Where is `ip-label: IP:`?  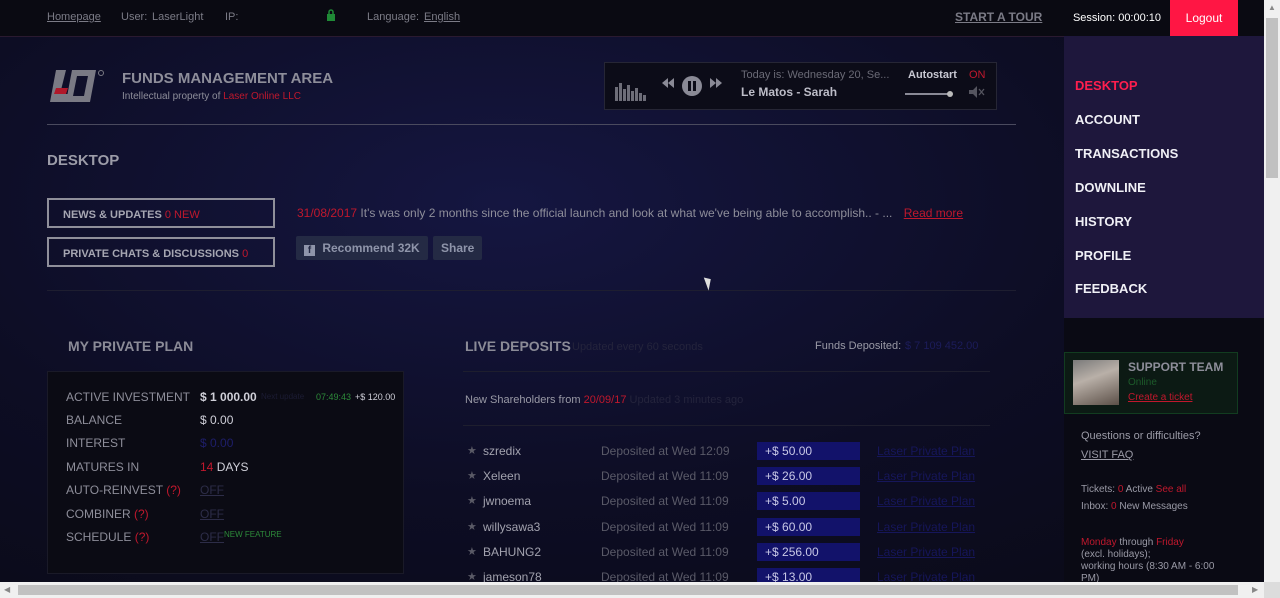 ip-label: IP: is located at coordinates (232, 17).